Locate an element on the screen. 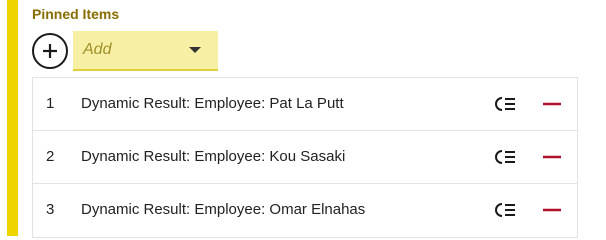 This screenshot has height=240, width=606. item-number: 2 is located at coordinates (50, 156).